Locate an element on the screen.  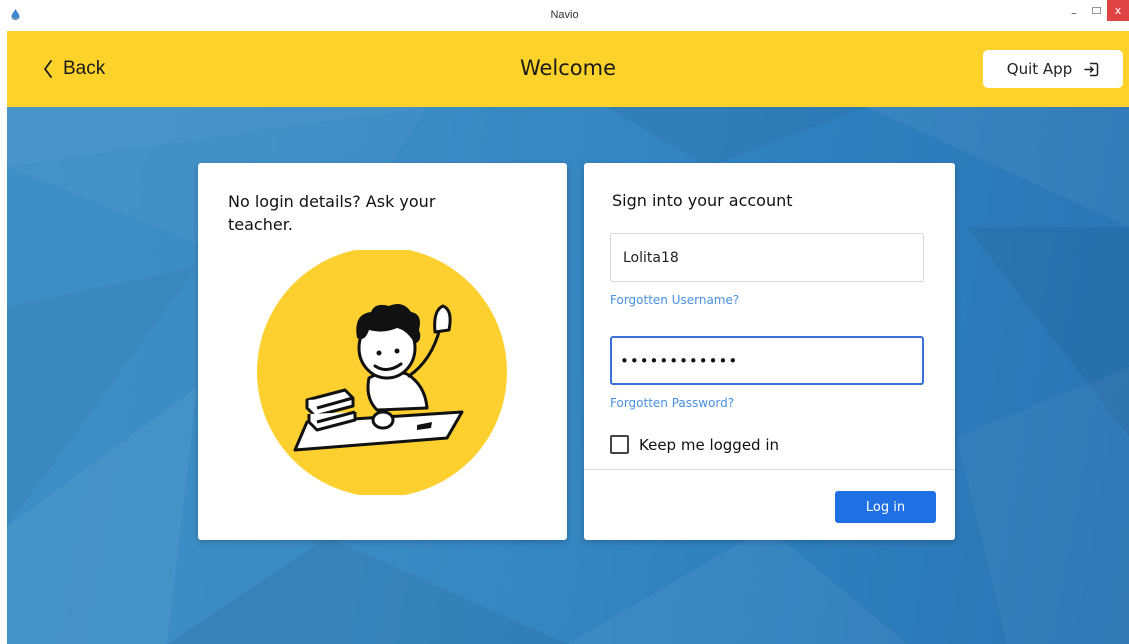
exit-icon is located at coordinates (1091, 69).